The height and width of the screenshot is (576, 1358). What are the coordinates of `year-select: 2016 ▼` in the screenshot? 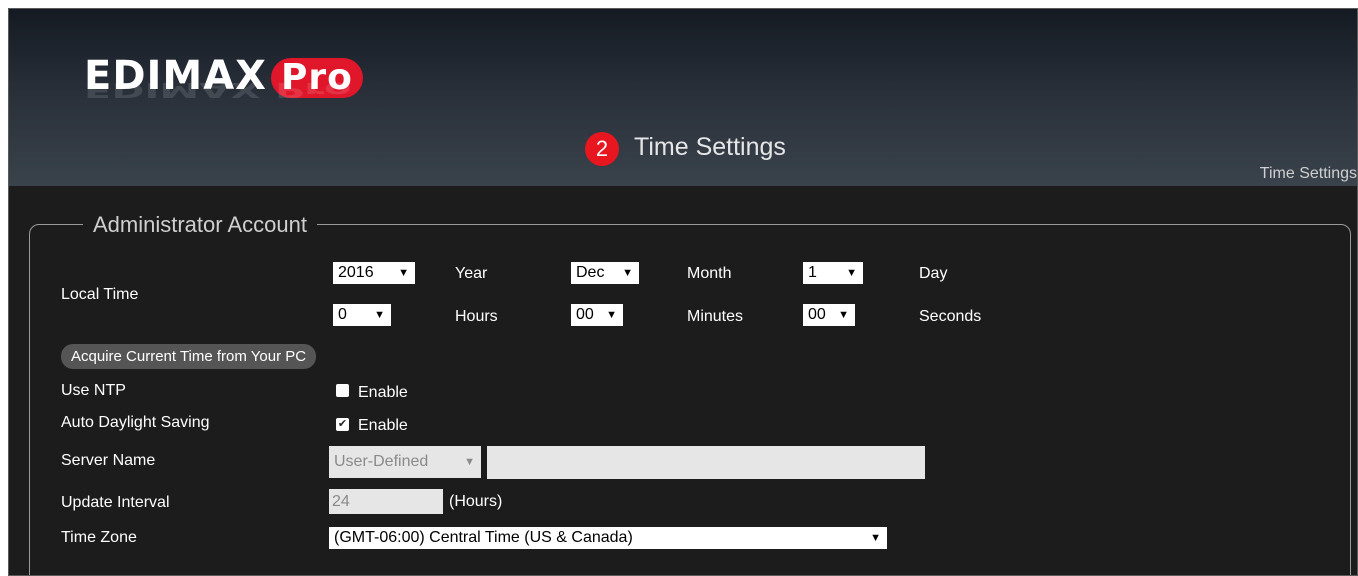 It's located at (374, 273).